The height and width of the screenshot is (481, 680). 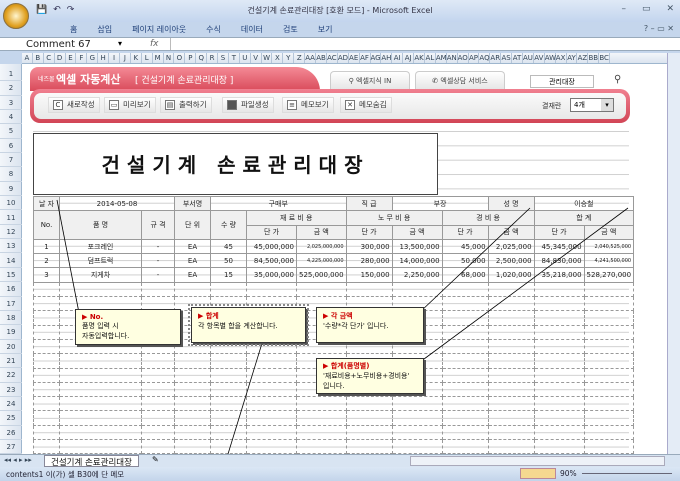 What do you see at coordinates (568, 473) in the screenshot?
I see `zoom-level: 90%` at bounding box center [568, 473].